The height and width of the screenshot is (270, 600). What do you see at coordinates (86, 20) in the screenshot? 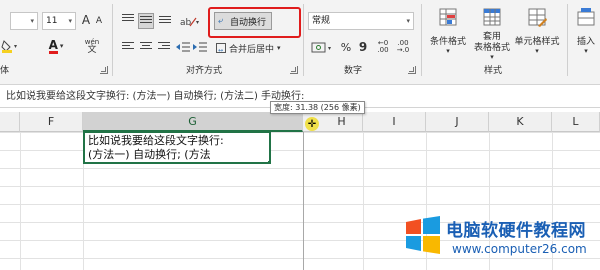
I see `grow-font-icon: A` at bounding box center [86, 20].